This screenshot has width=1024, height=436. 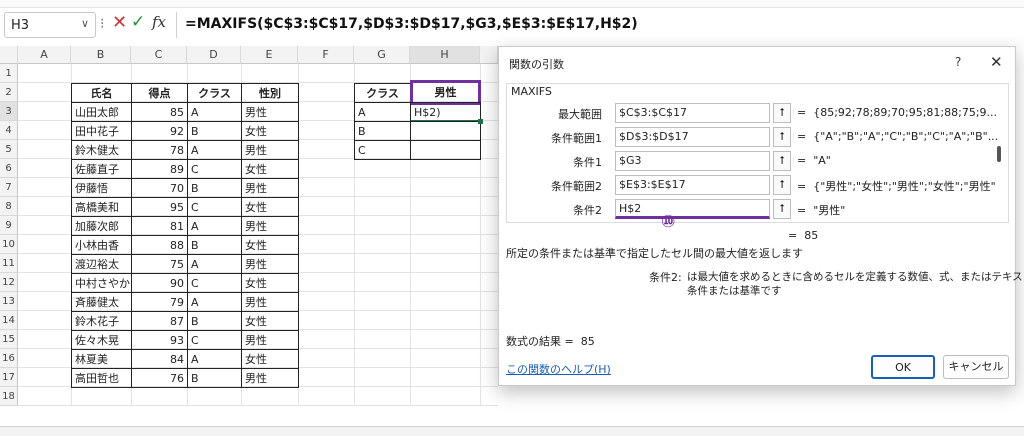 I want to click on col-header-h: H, so click(x=445, y=55).